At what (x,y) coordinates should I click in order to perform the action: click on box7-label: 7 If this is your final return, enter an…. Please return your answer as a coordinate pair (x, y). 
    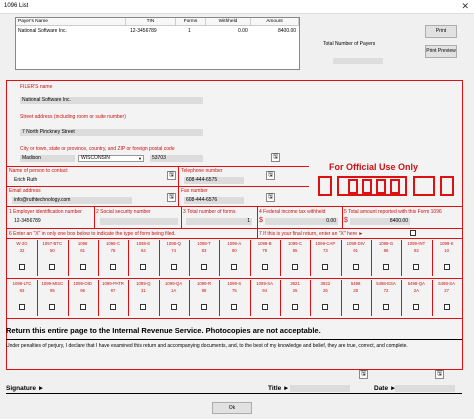
    Looking at the image, I should click on (311, 234).